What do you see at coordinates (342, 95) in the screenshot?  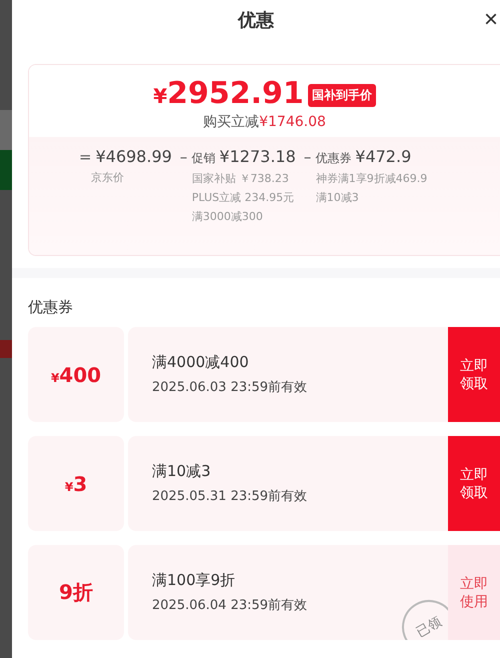 I see `price-badge: 国补到手价` at bounding box center [342, 95].